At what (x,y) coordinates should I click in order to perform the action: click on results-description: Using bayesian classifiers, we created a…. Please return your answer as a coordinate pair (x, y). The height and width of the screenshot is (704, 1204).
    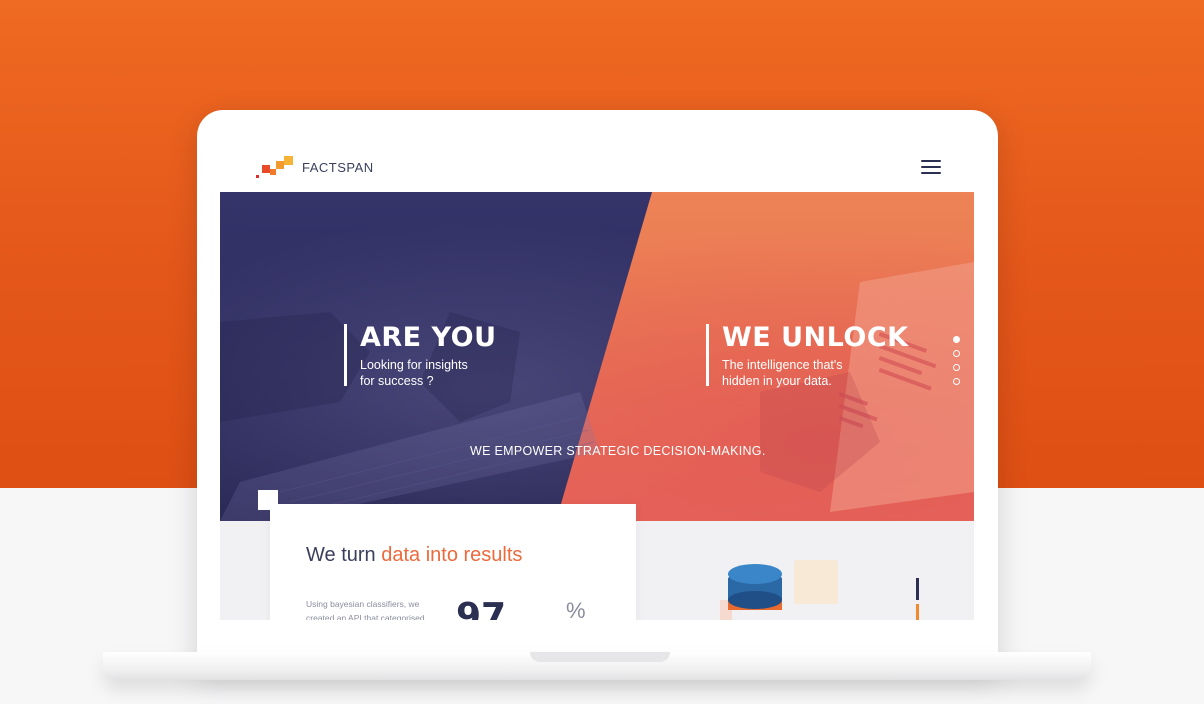
    Looking at the image, I should click on (365, 609).